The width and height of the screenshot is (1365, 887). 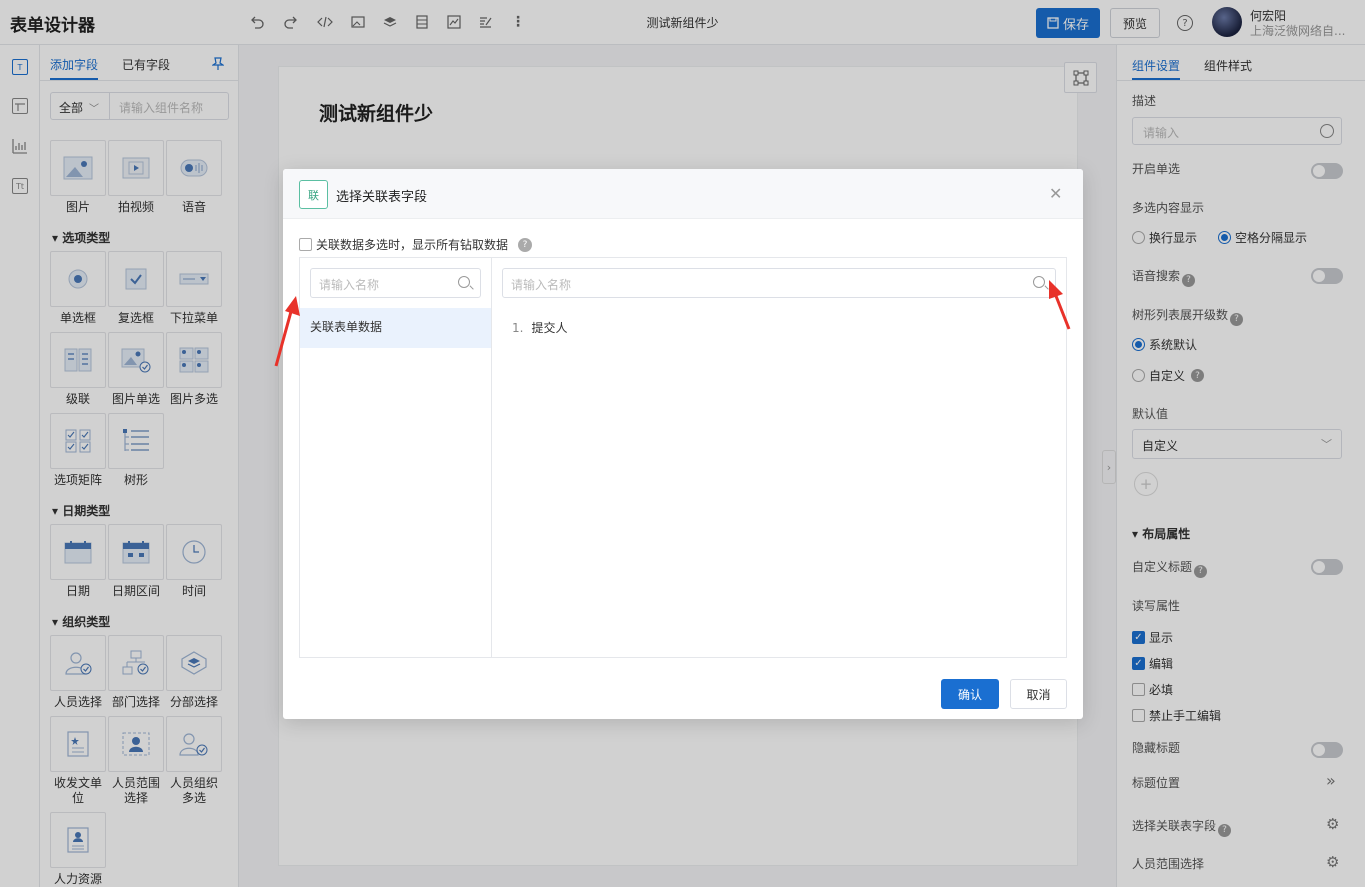 I want to click on show-drill-data-checkbox: 关联数据多选时，显示所有钻取数据 ?, so click(x=416, y=244).